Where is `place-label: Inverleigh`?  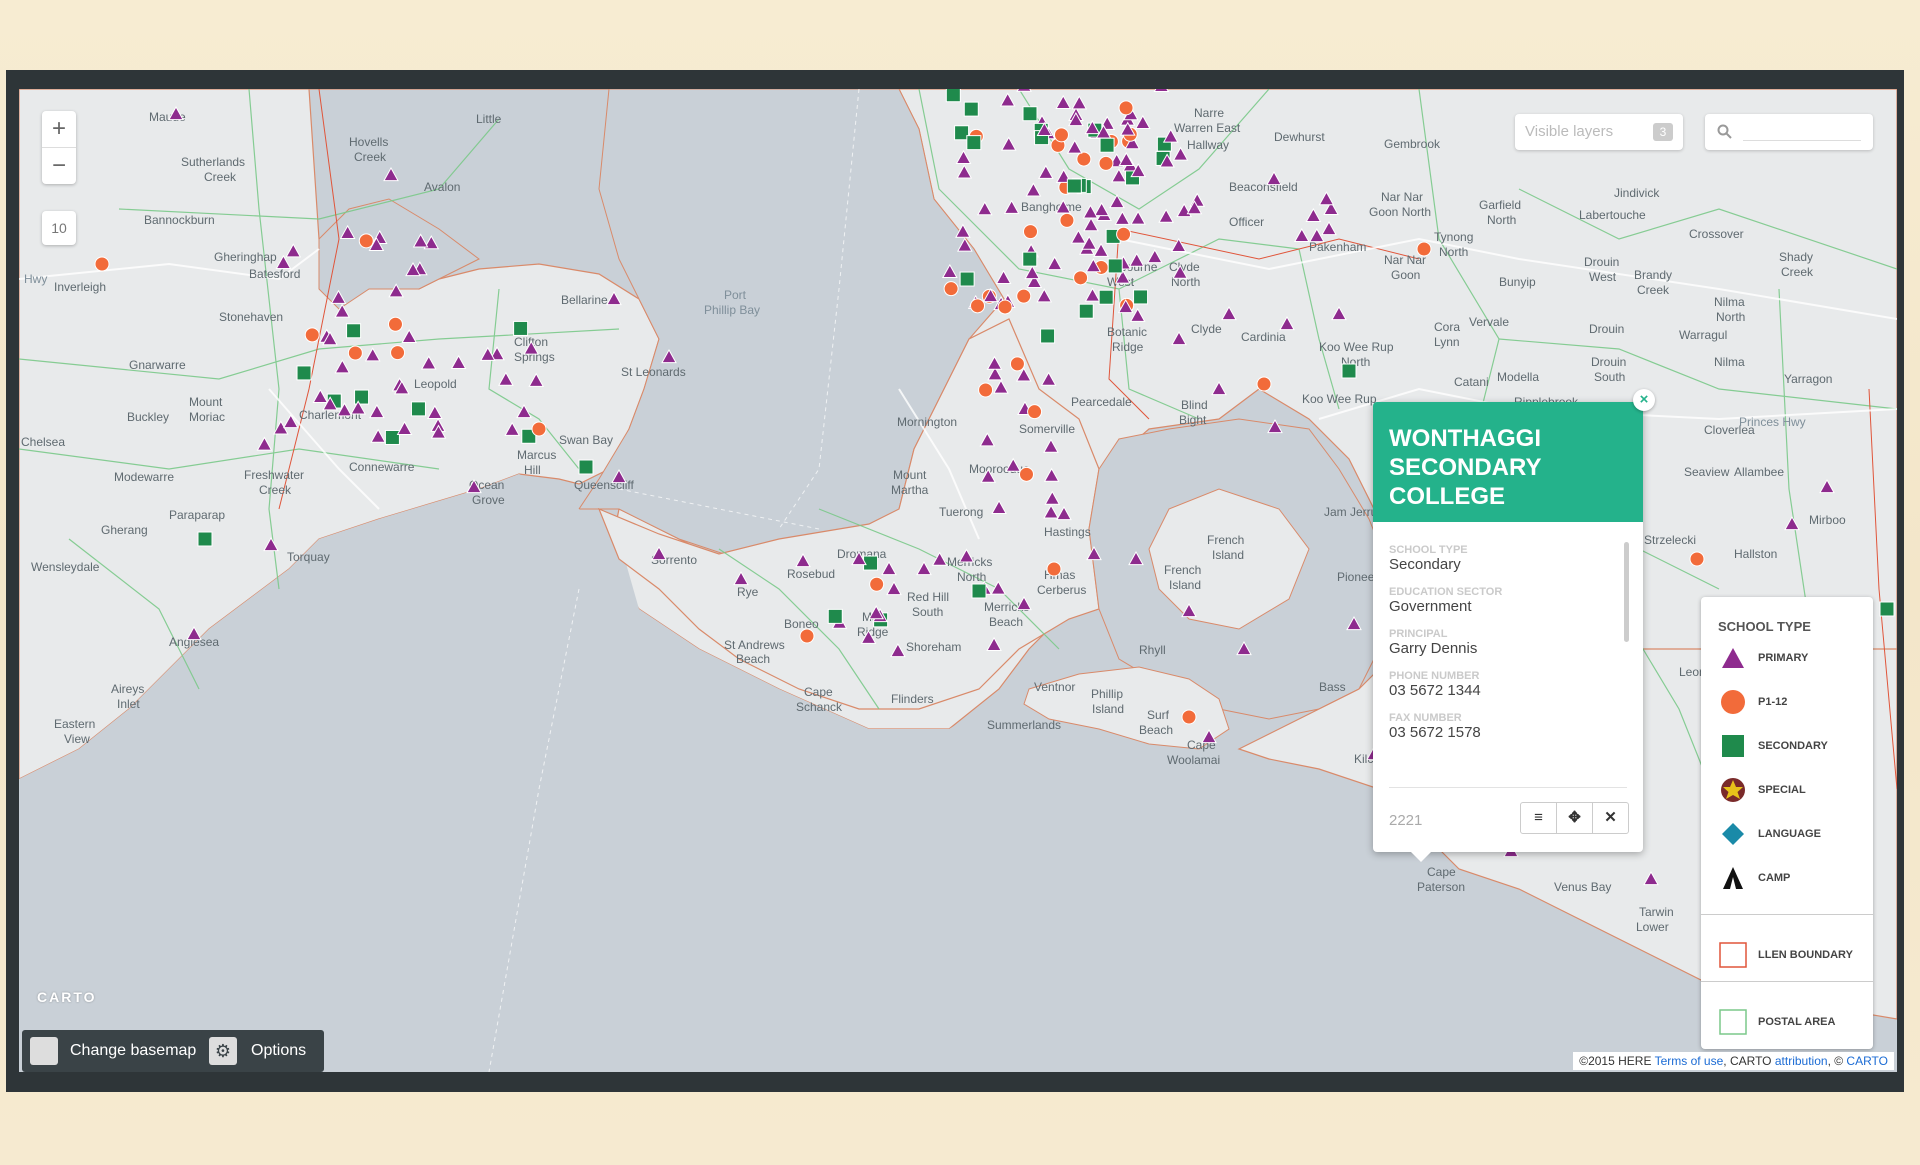 place-label: Inverleigh is located at coordinates (80, 287).